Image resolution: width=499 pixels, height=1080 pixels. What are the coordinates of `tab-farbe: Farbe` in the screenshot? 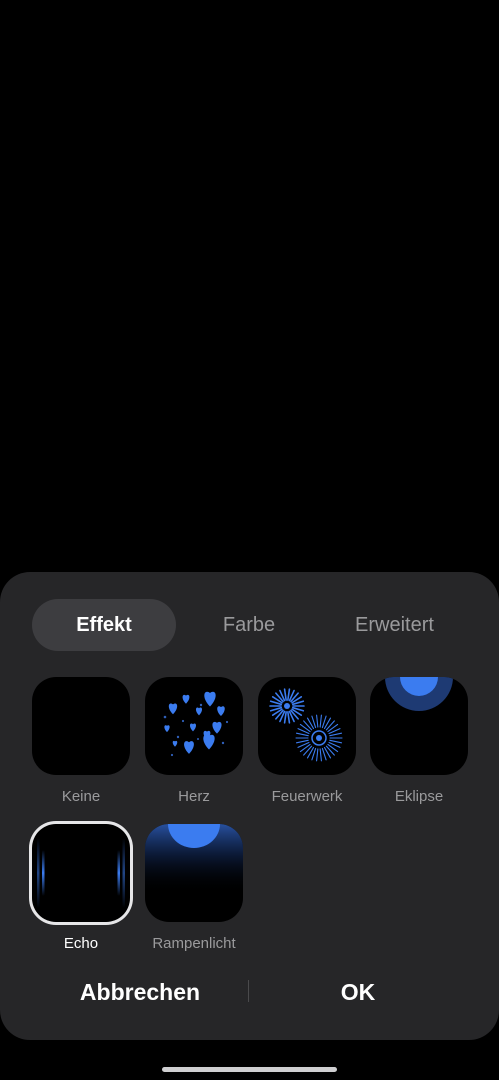 It's located at (249, 625).